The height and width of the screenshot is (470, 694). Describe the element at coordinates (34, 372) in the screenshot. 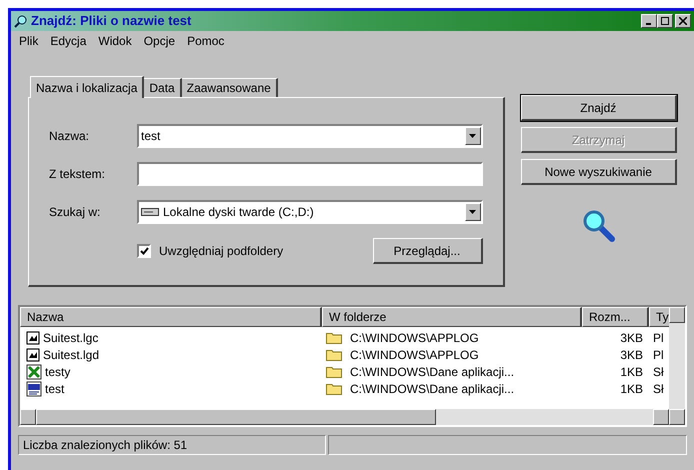

I see `spreadsheet-icon` at that location.